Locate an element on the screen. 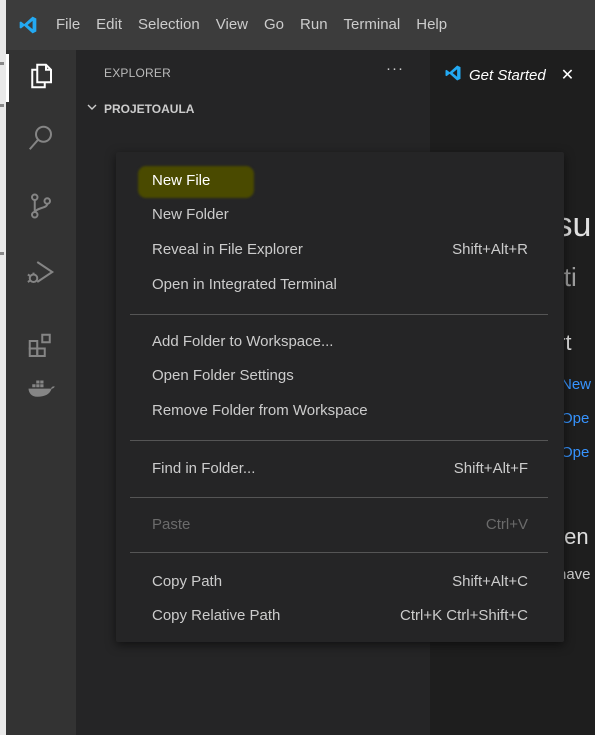 This screenshot has height=735, width=595. run-debug-icon is located at coordinates (41, 274).